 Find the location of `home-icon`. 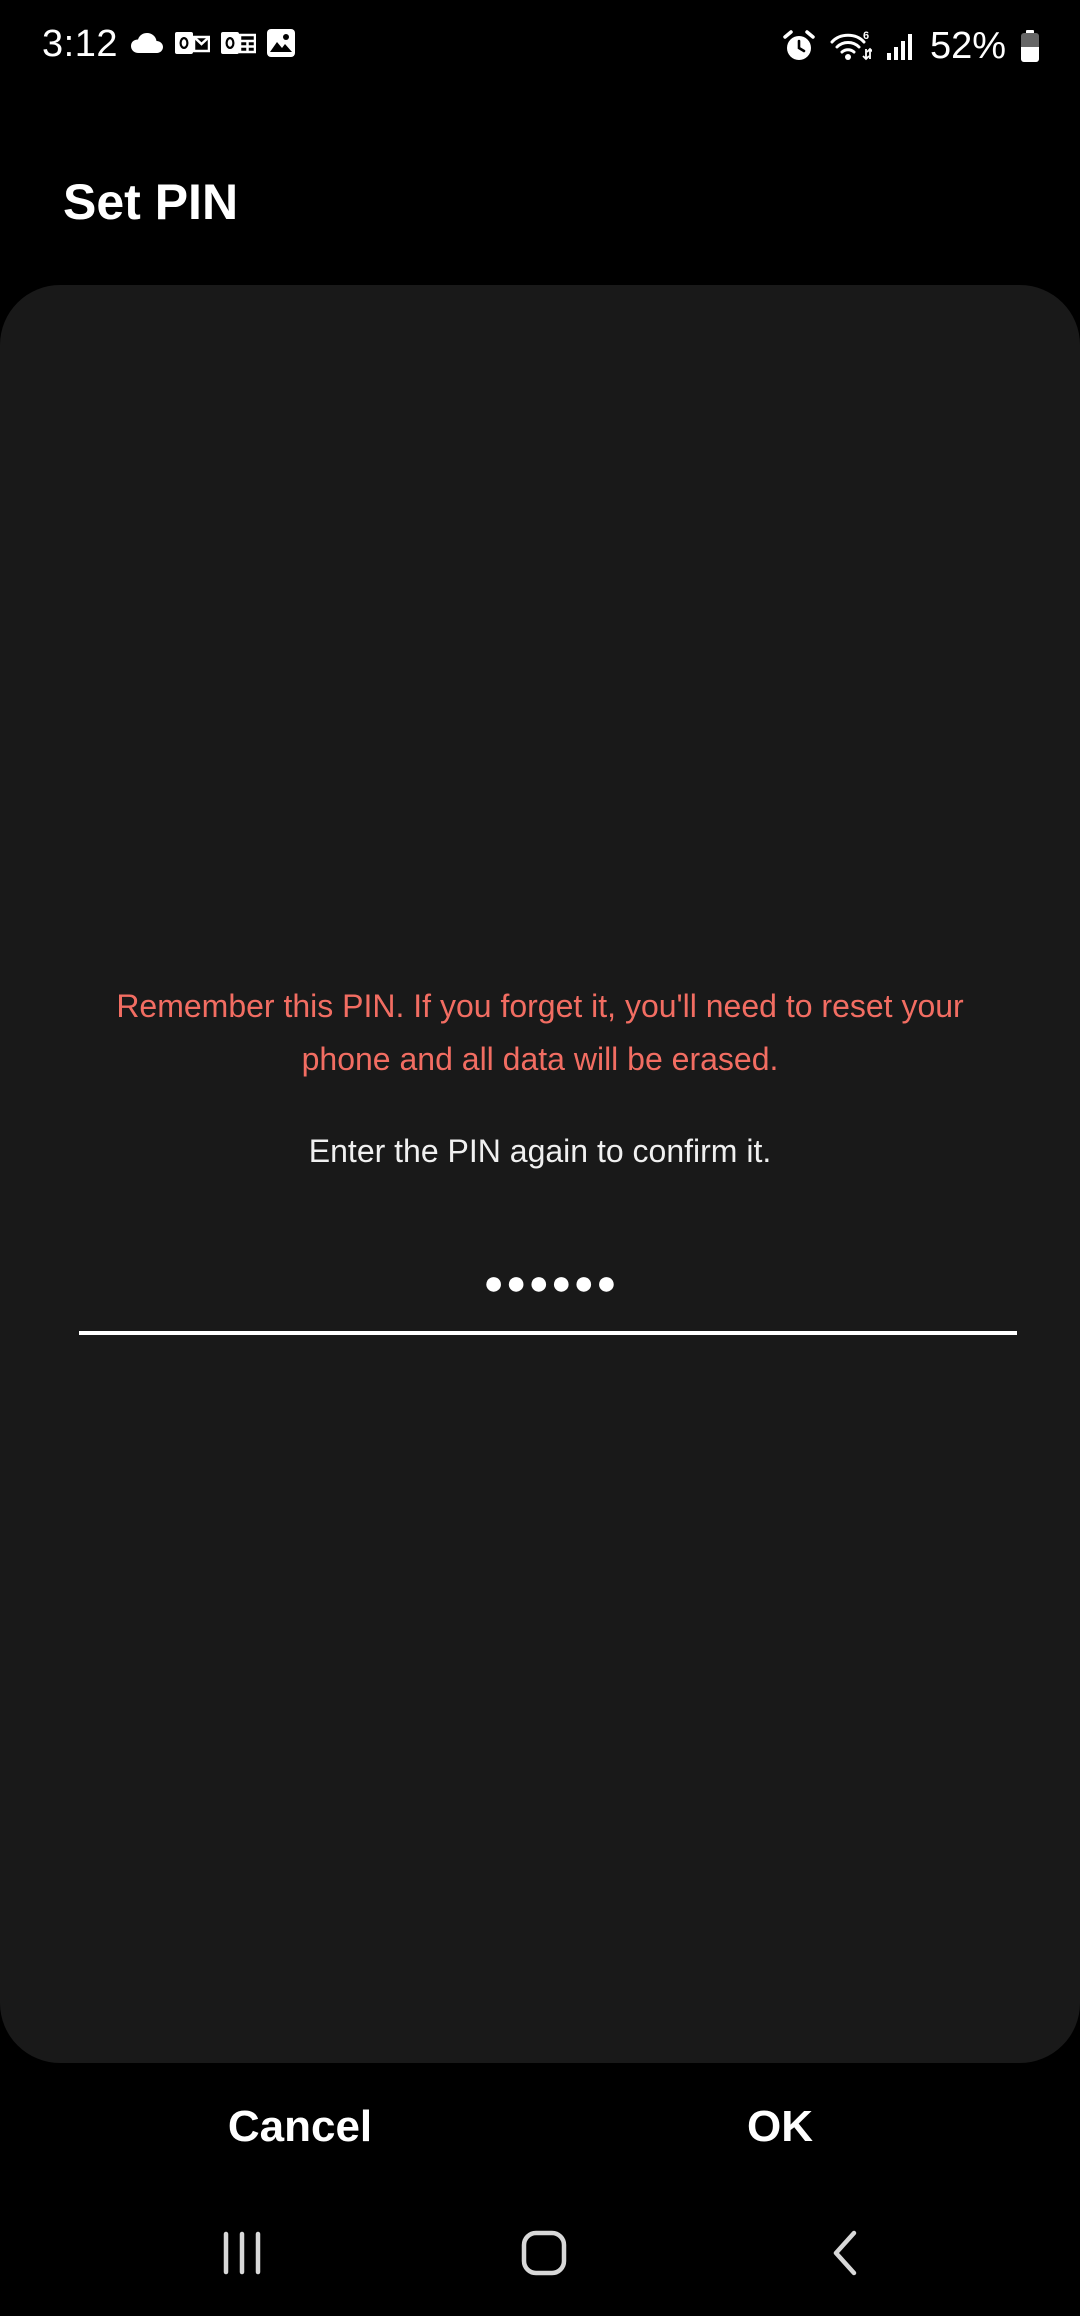

home-icon is located at coordinates (544, 2253).